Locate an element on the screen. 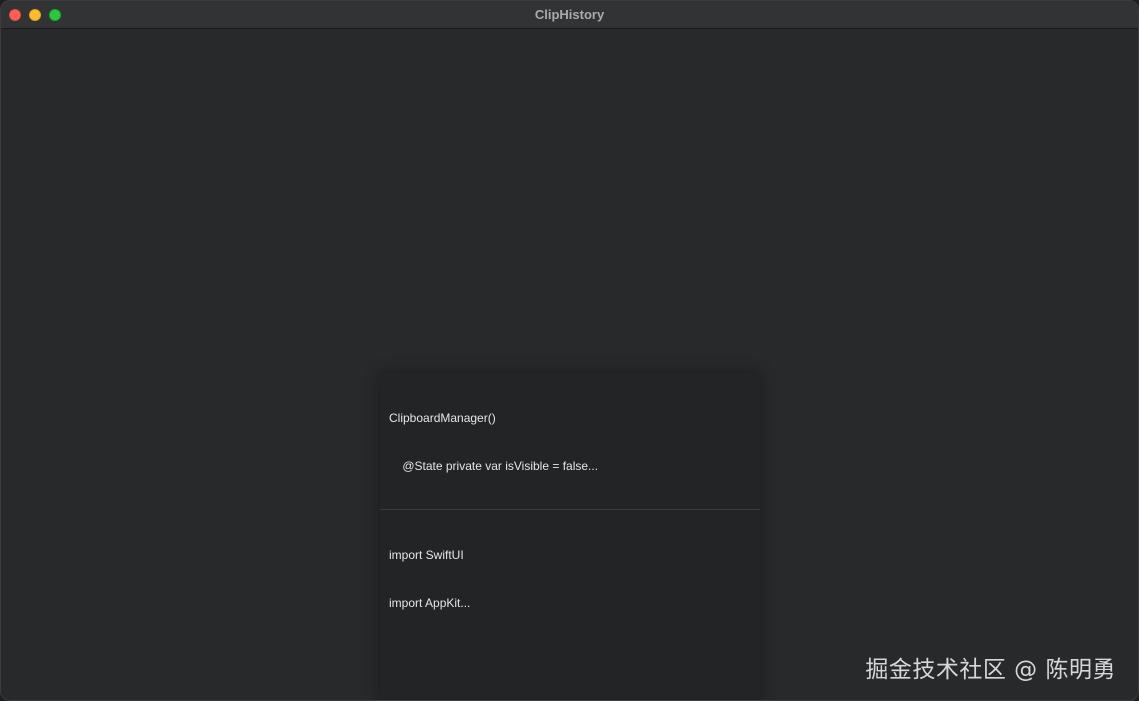 The image size is (1139, 701). window-title: ClipHistory is located at coordinates (569, 14).